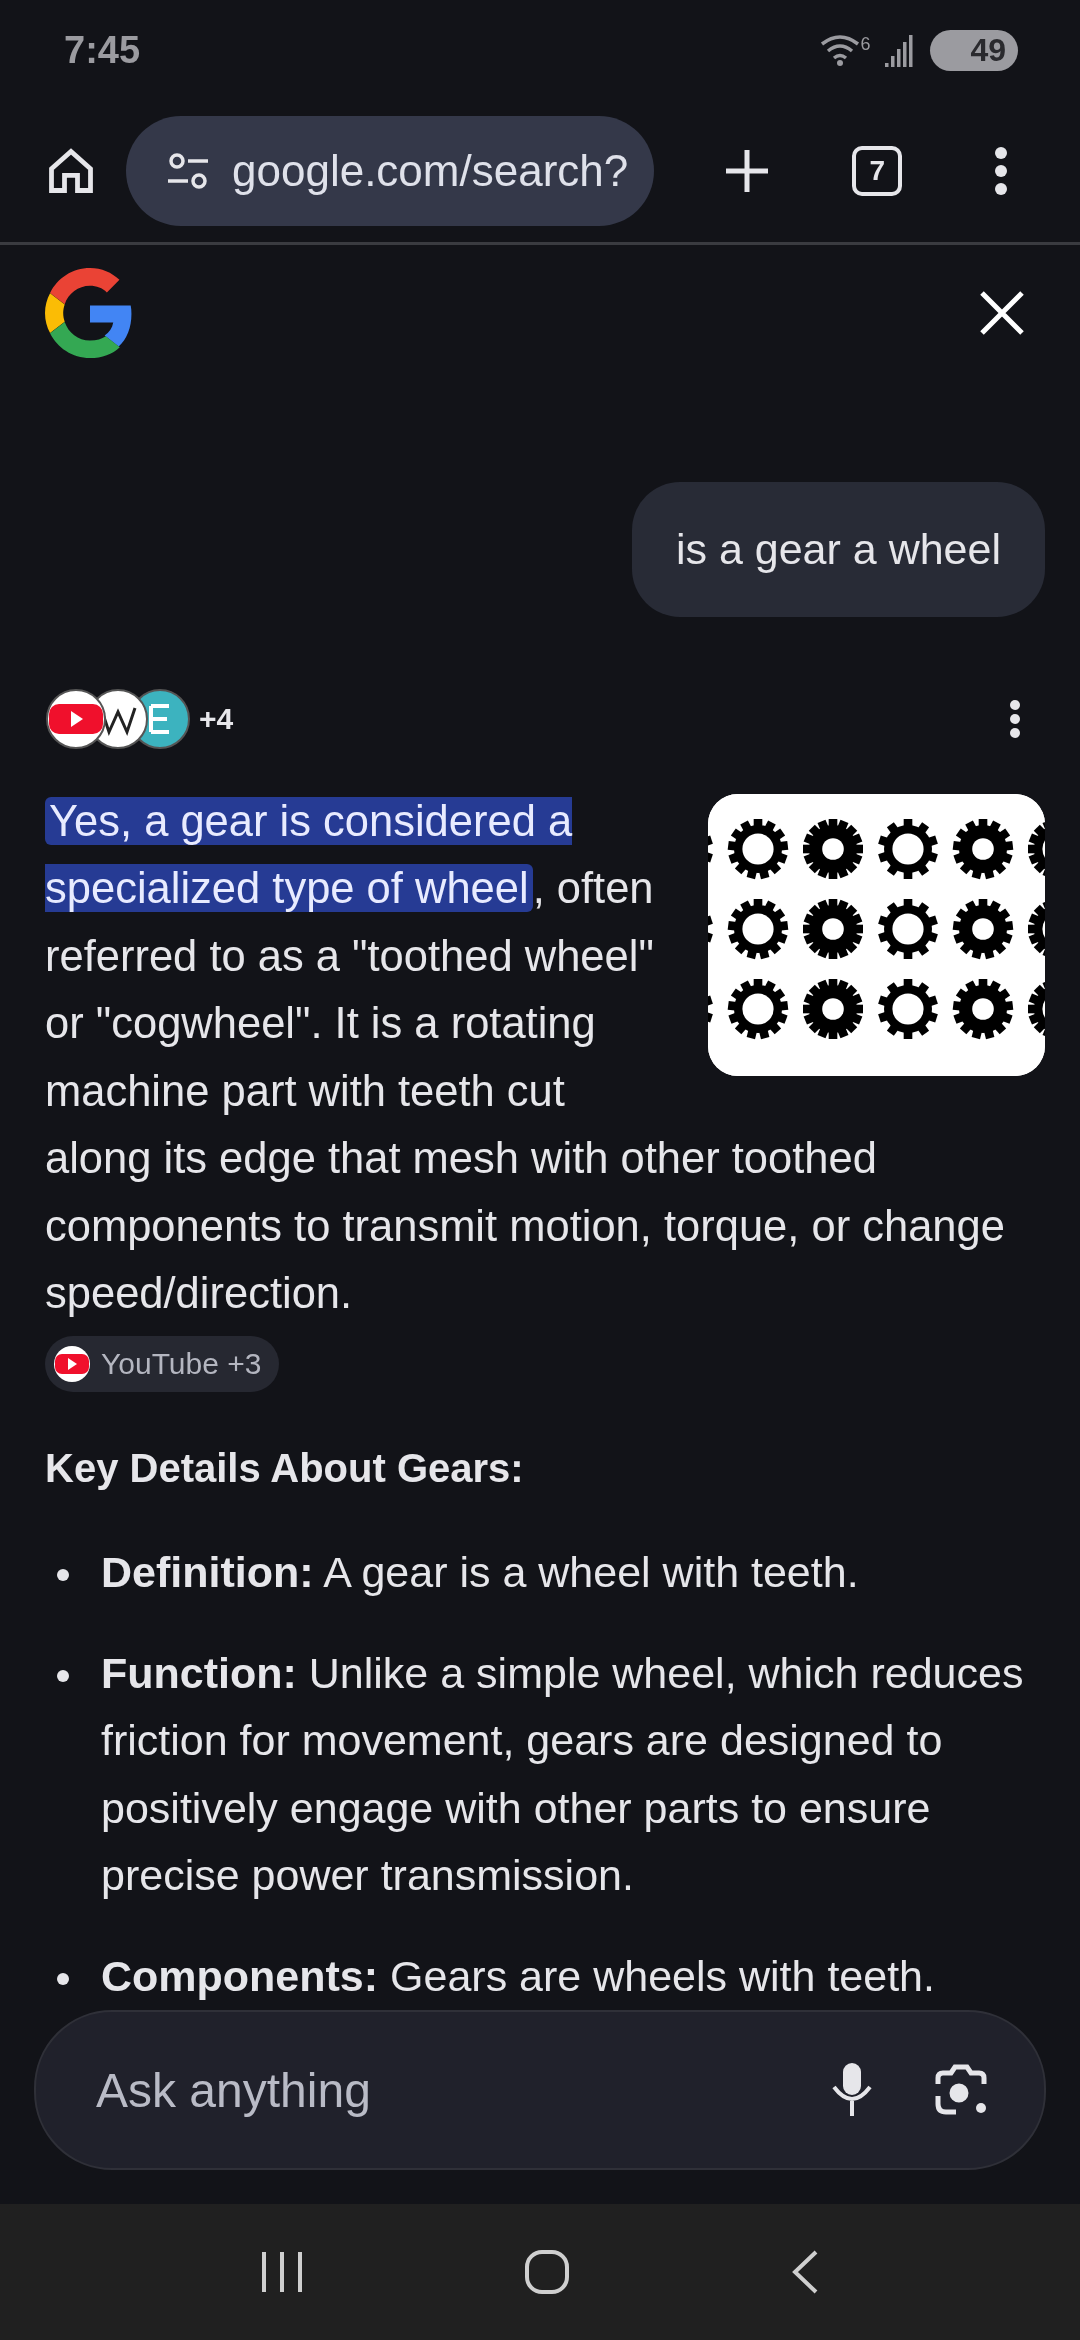 The width and height of the screenshot is (1080, 2340). What do you see at coordinates (838, 549) in the screenshot?
I see `query-bubble: is a gear a wheel` at bounding box center [838, 549].